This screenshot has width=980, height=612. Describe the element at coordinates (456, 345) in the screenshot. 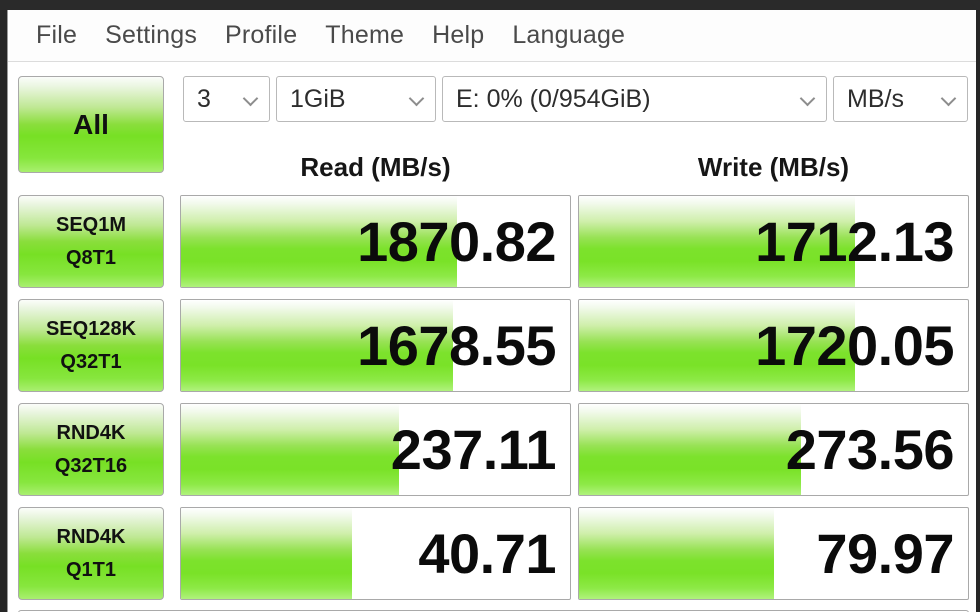

I see `read-score-value: 1678.55` at that location.